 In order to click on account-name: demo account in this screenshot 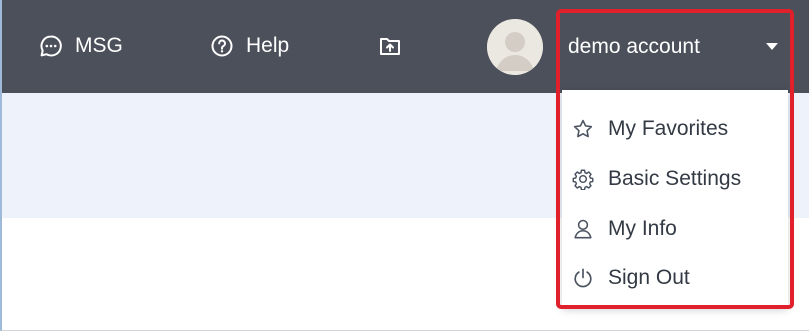, I will do `click(634, 46)`.